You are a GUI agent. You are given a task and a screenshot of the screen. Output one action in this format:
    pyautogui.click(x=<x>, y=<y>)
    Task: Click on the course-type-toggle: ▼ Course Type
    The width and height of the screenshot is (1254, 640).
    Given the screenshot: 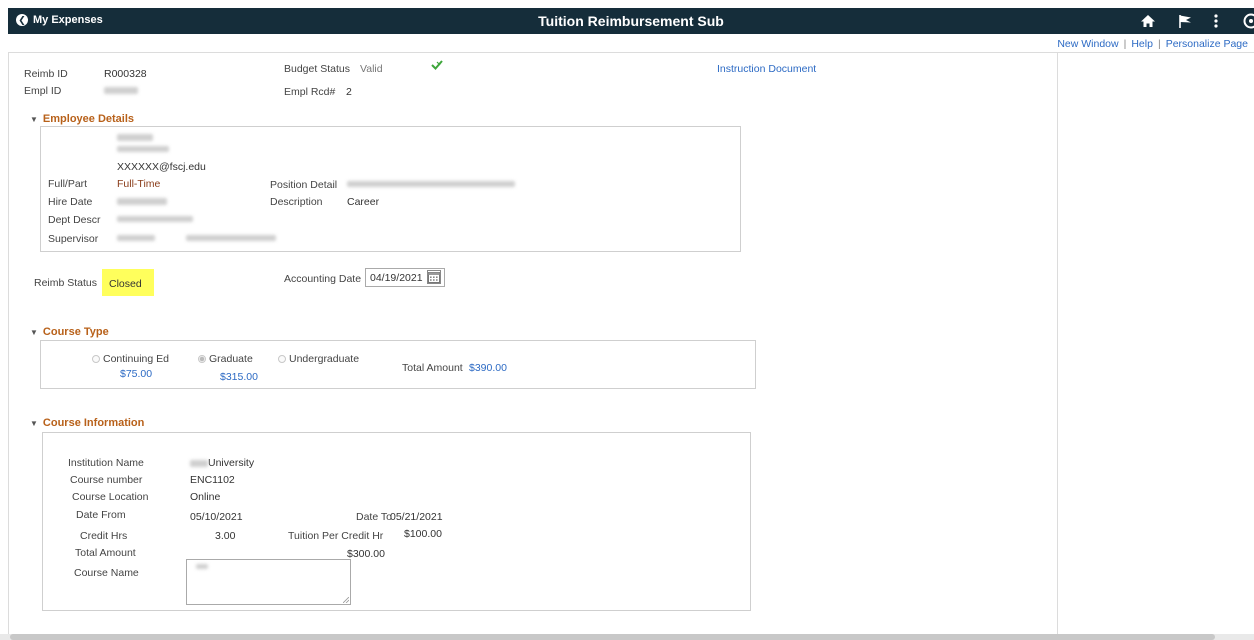 What is the action you would take?
    pyautogui.click(x=69, y=332)
    